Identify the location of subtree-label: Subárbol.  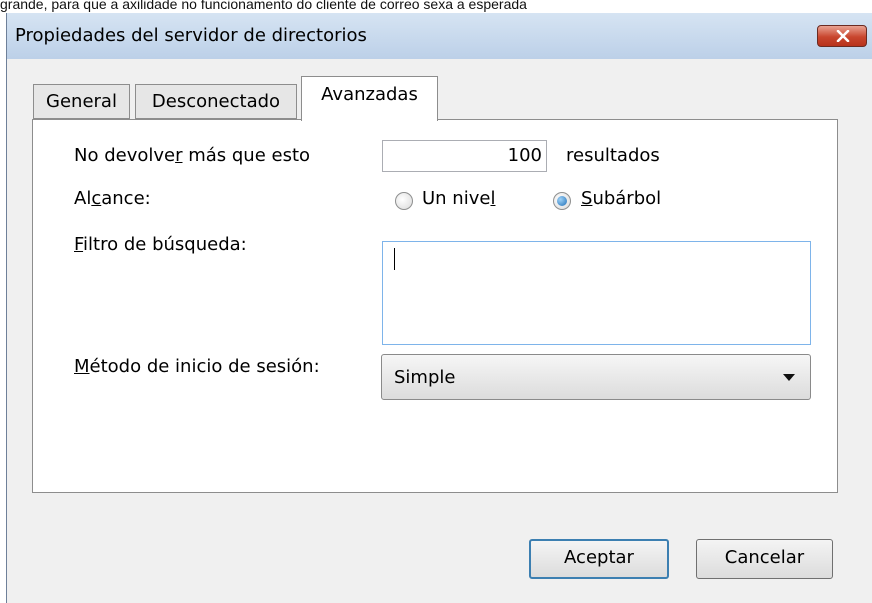
(621, 198).